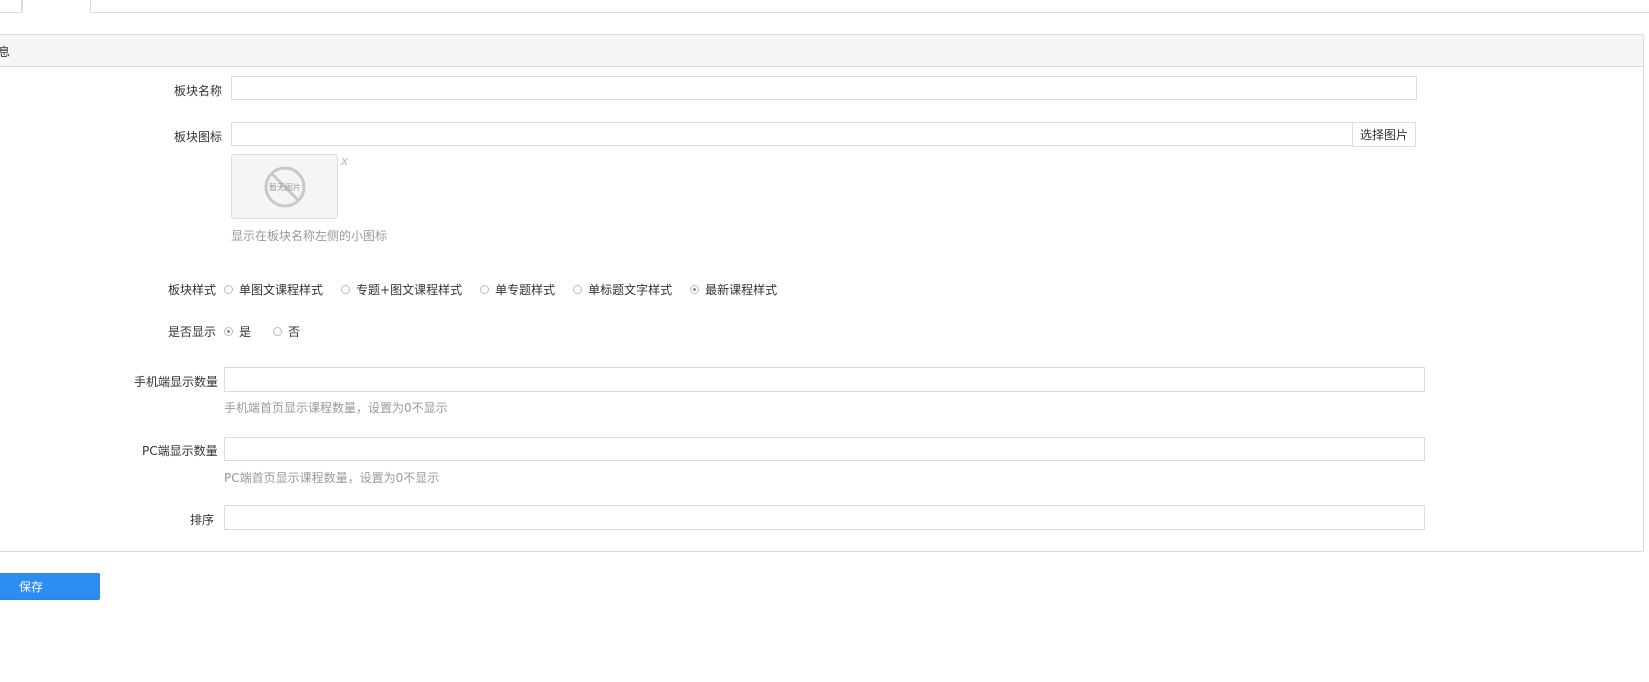  Describe the element at coordinates (198, 137) in the screenshot. I see `icon-label: 板块图标` at that location.